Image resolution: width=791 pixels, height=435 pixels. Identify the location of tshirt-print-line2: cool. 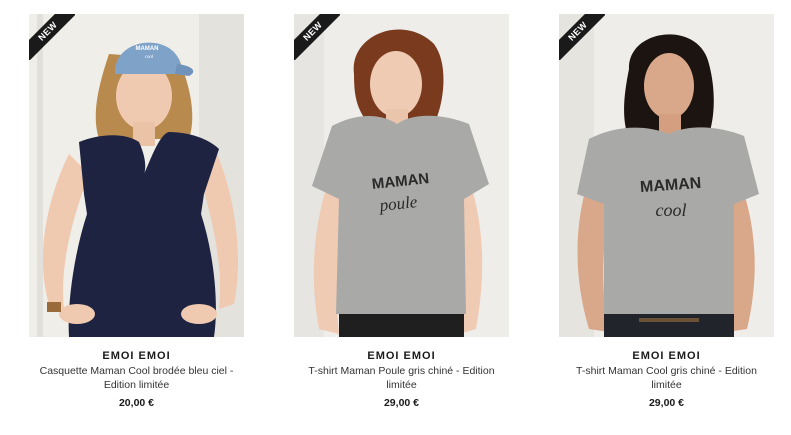
(671, 210).